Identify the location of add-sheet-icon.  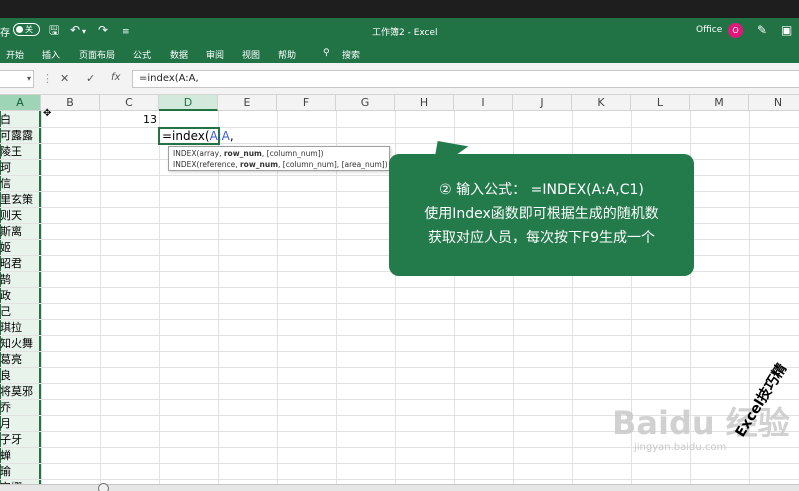
(103, 487).